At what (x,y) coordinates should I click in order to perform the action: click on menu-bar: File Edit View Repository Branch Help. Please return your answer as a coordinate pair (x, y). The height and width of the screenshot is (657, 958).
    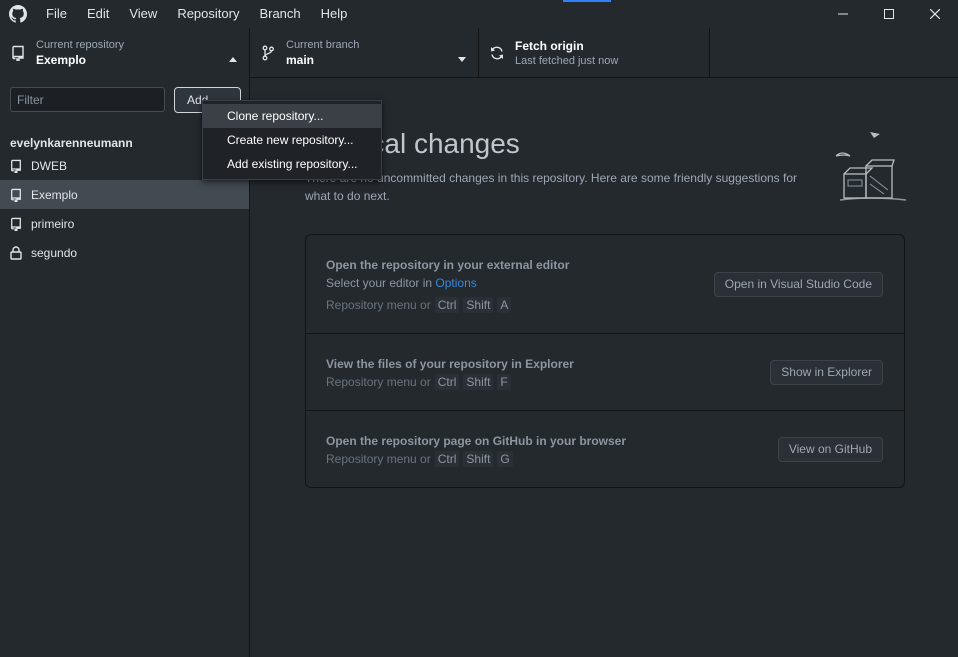
    Looking at the image, I should click on (196, 14).